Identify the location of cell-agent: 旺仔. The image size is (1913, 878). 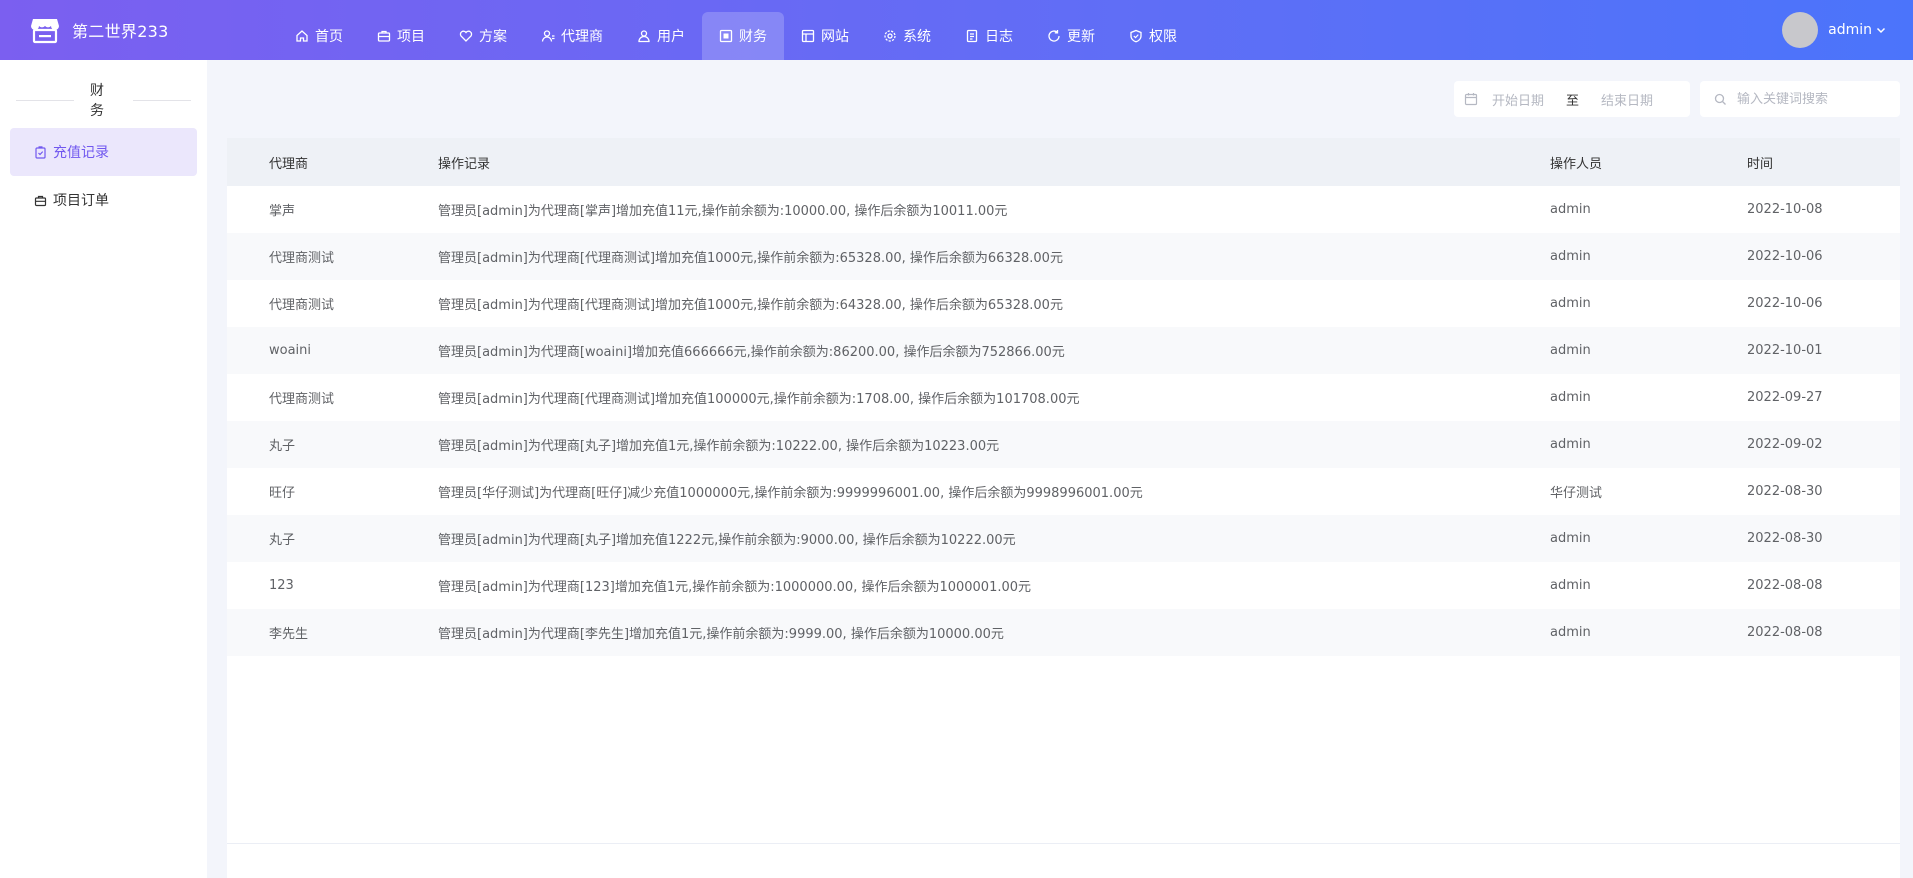
(282, 493).